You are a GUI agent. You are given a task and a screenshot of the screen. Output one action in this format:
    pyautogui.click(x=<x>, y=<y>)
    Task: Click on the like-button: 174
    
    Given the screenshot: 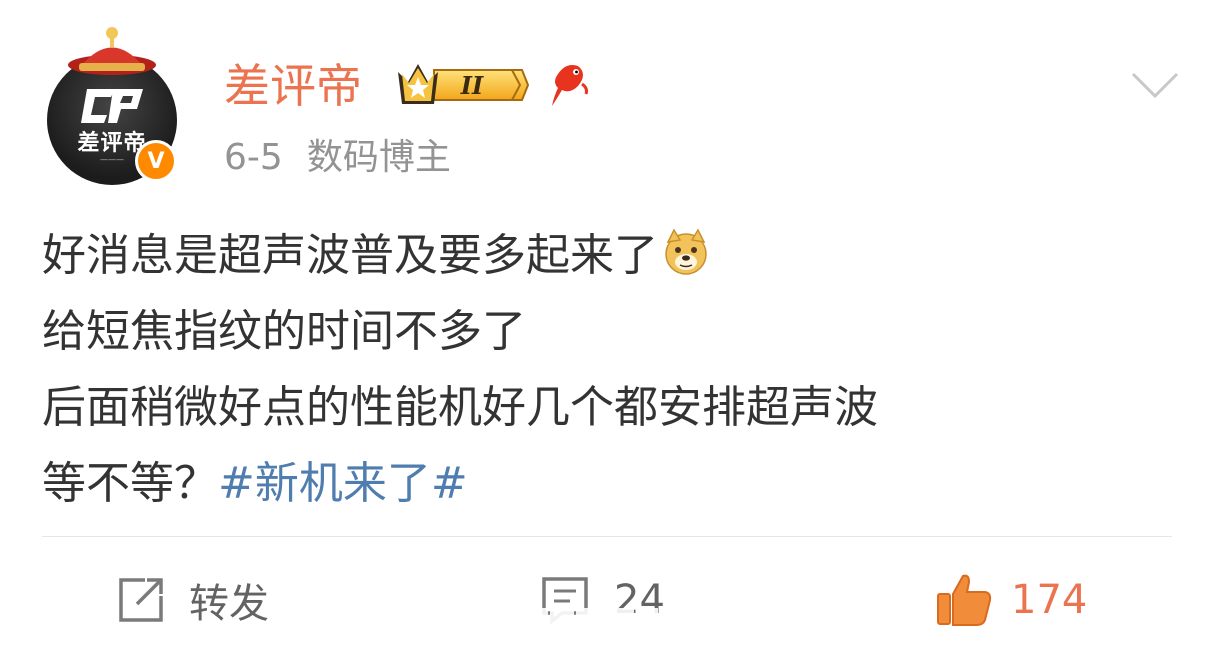 What is the action you would take?
    pyautogui.click(x=1011, y=600)
    